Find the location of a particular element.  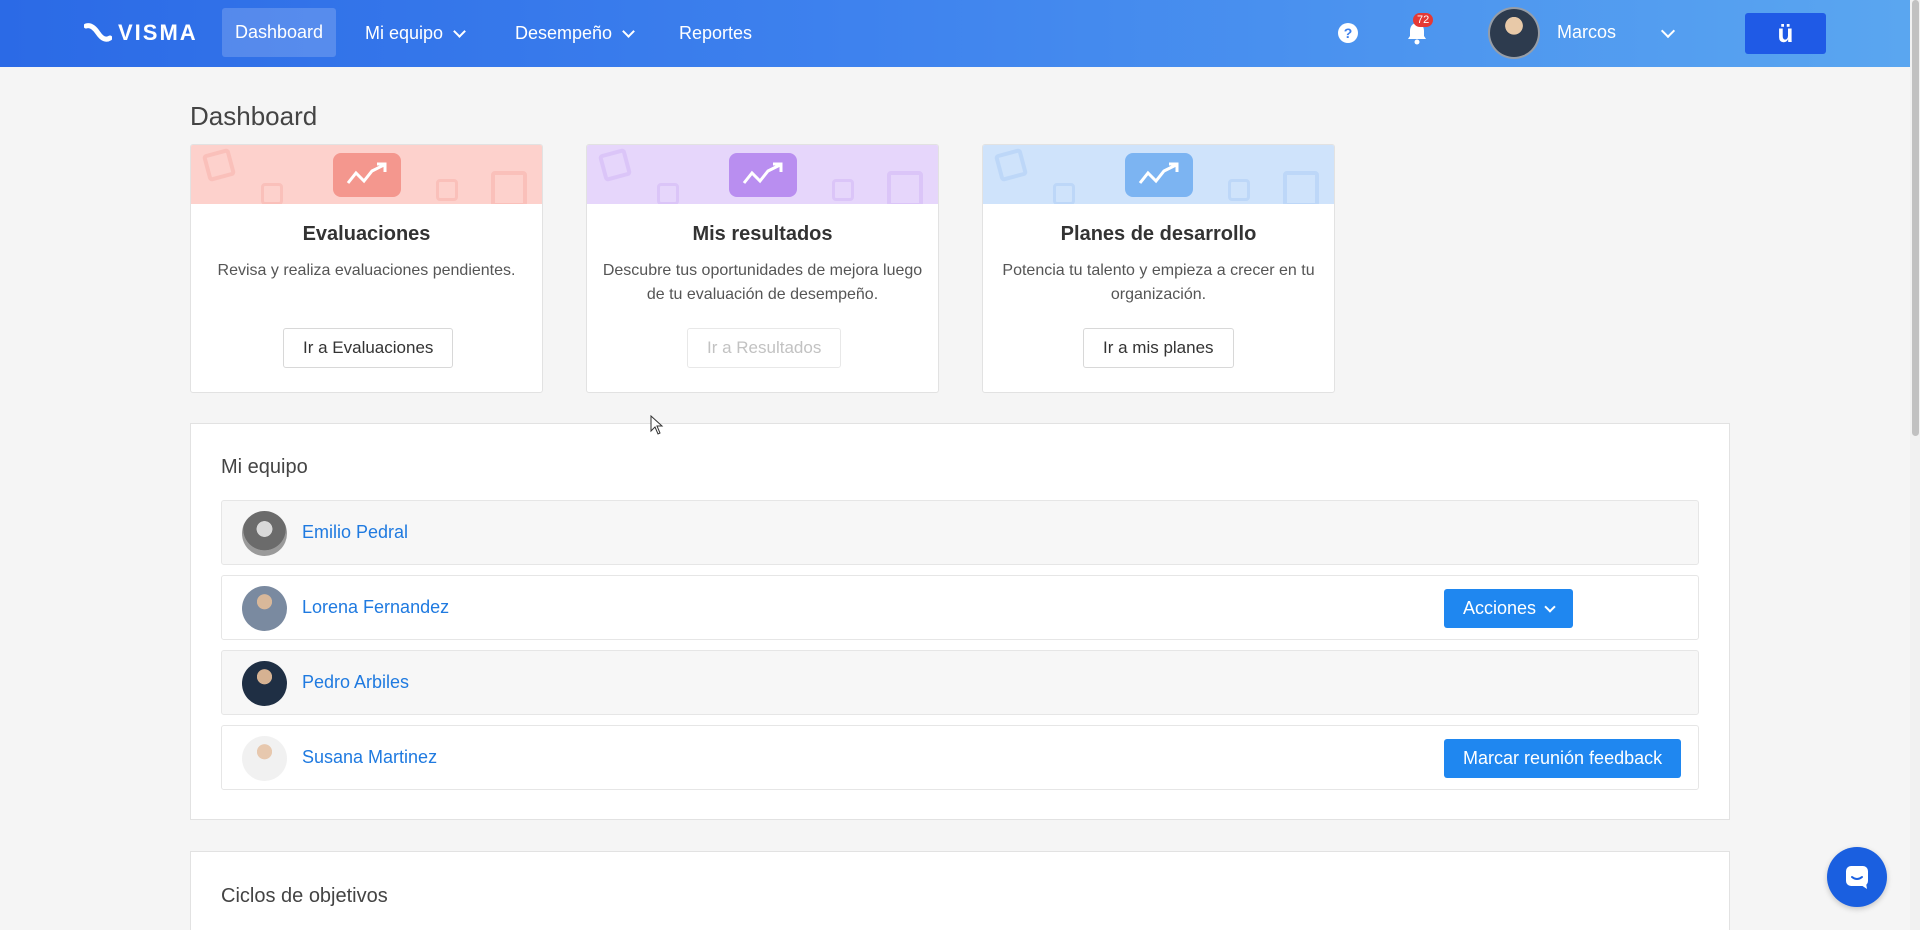

nav-dashboard-label: Dashboard is located at coordinates (279, 32).